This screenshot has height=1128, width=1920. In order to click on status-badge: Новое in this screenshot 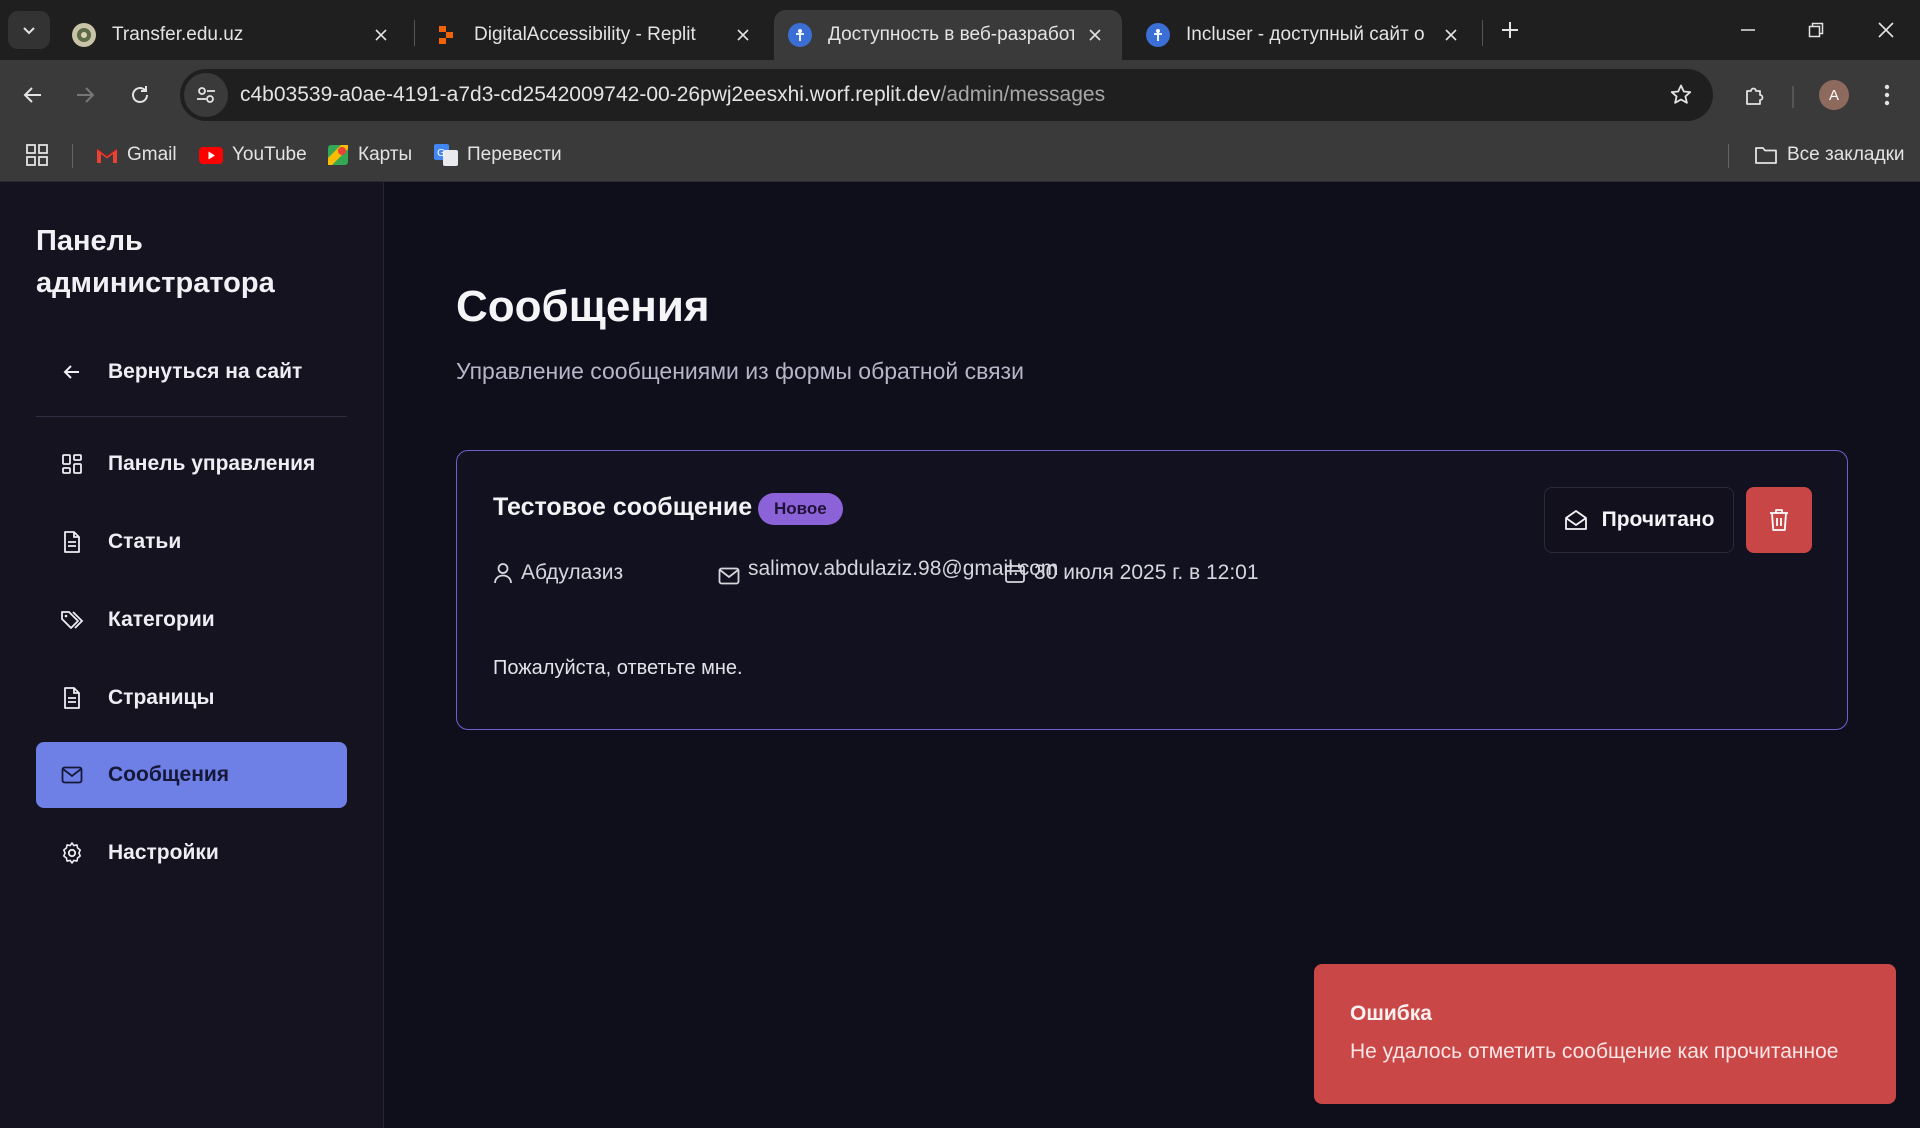, I will do `click(800, 509)`.